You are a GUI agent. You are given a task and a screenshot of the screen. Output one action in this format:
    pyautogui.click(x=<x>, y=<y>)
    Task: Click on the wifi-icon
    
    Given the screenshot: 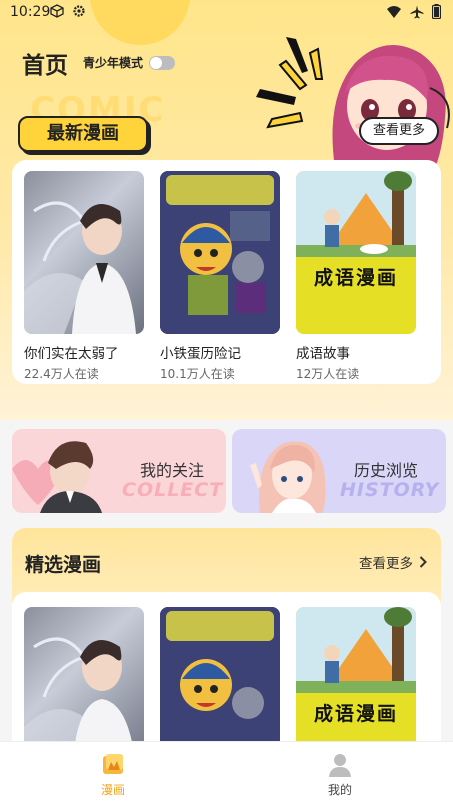 What is the action you would take?
    pyautogui.click(x=394, y=11)
    